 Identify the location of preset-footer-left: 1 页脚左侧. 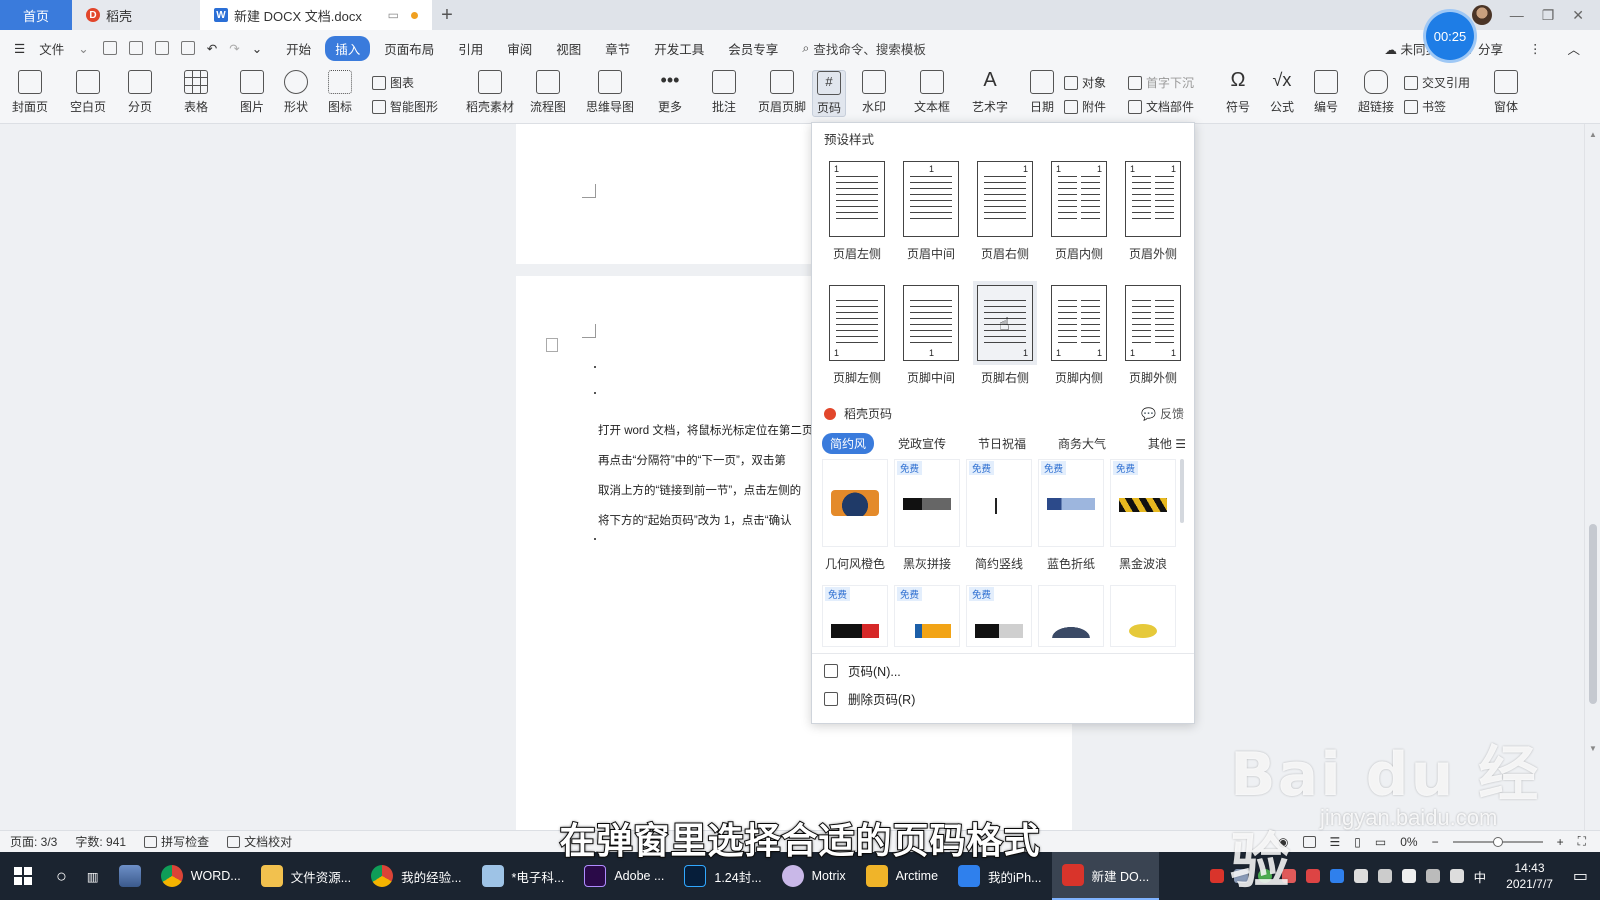
(857, 335).